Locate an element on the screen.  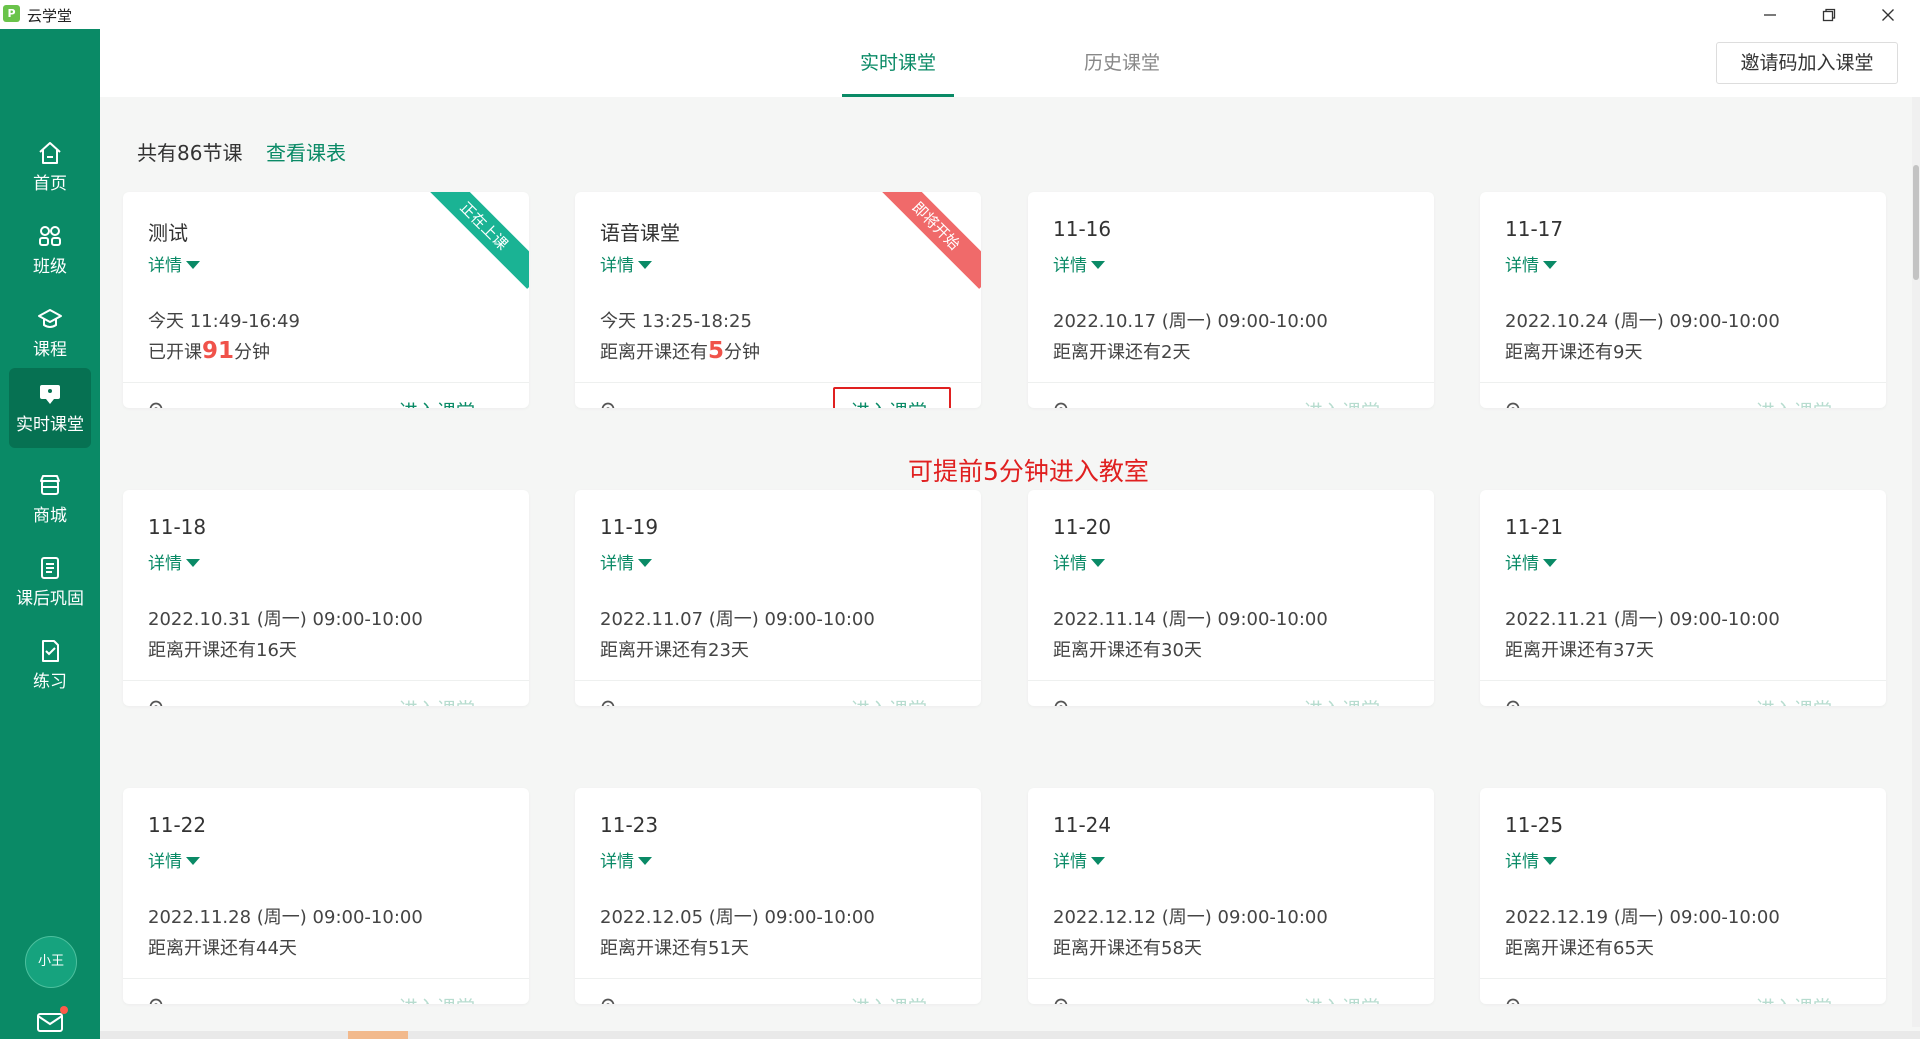
sidebar-item-class: 班级 is located at coordinates (50, 250).